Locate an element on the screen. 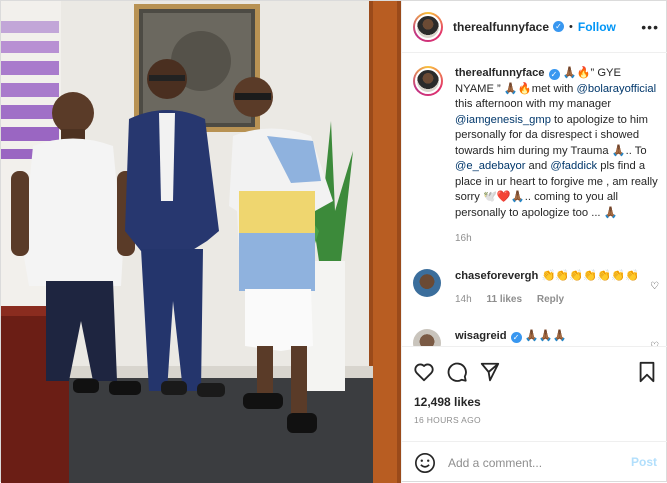 The image size is (667, 483). comment-text: 👏👏👏👏👏👏👏 is located at coordinates (590, 276).